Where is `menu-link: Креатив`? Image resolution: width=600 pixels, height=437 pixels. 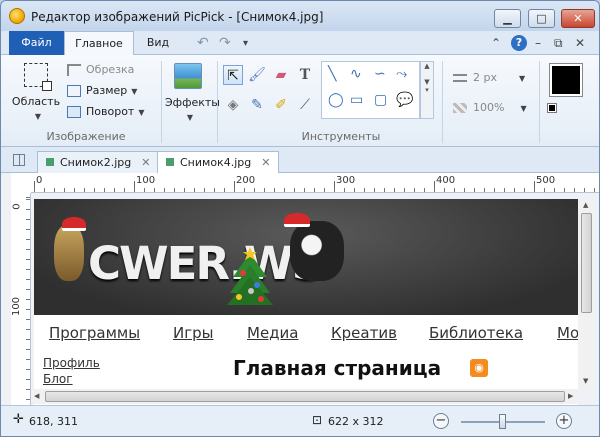 menu-link: Креатив is located at coordinates (364, 333).